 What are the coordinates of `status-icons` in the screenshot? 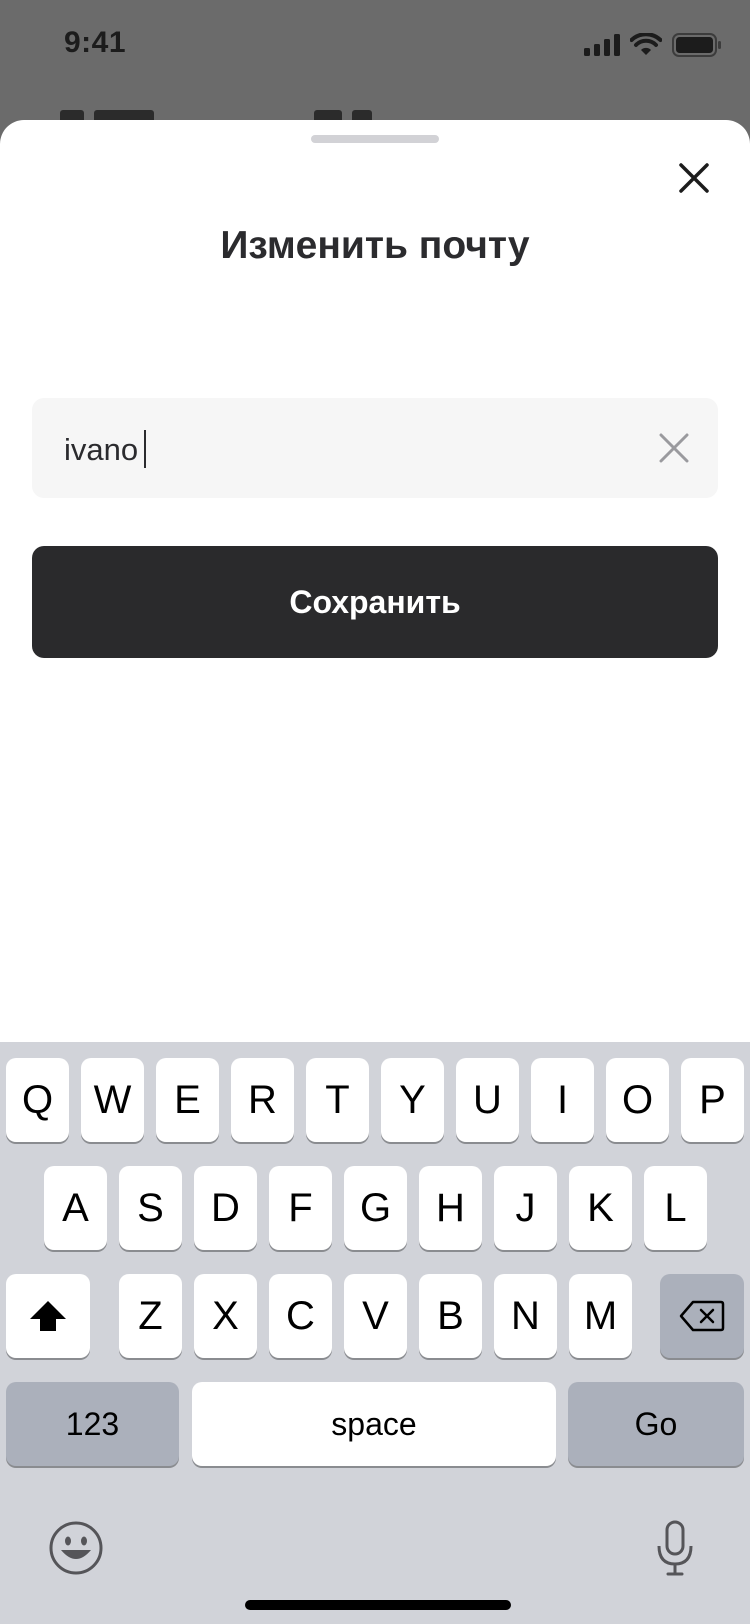 It's located at (653, 45).